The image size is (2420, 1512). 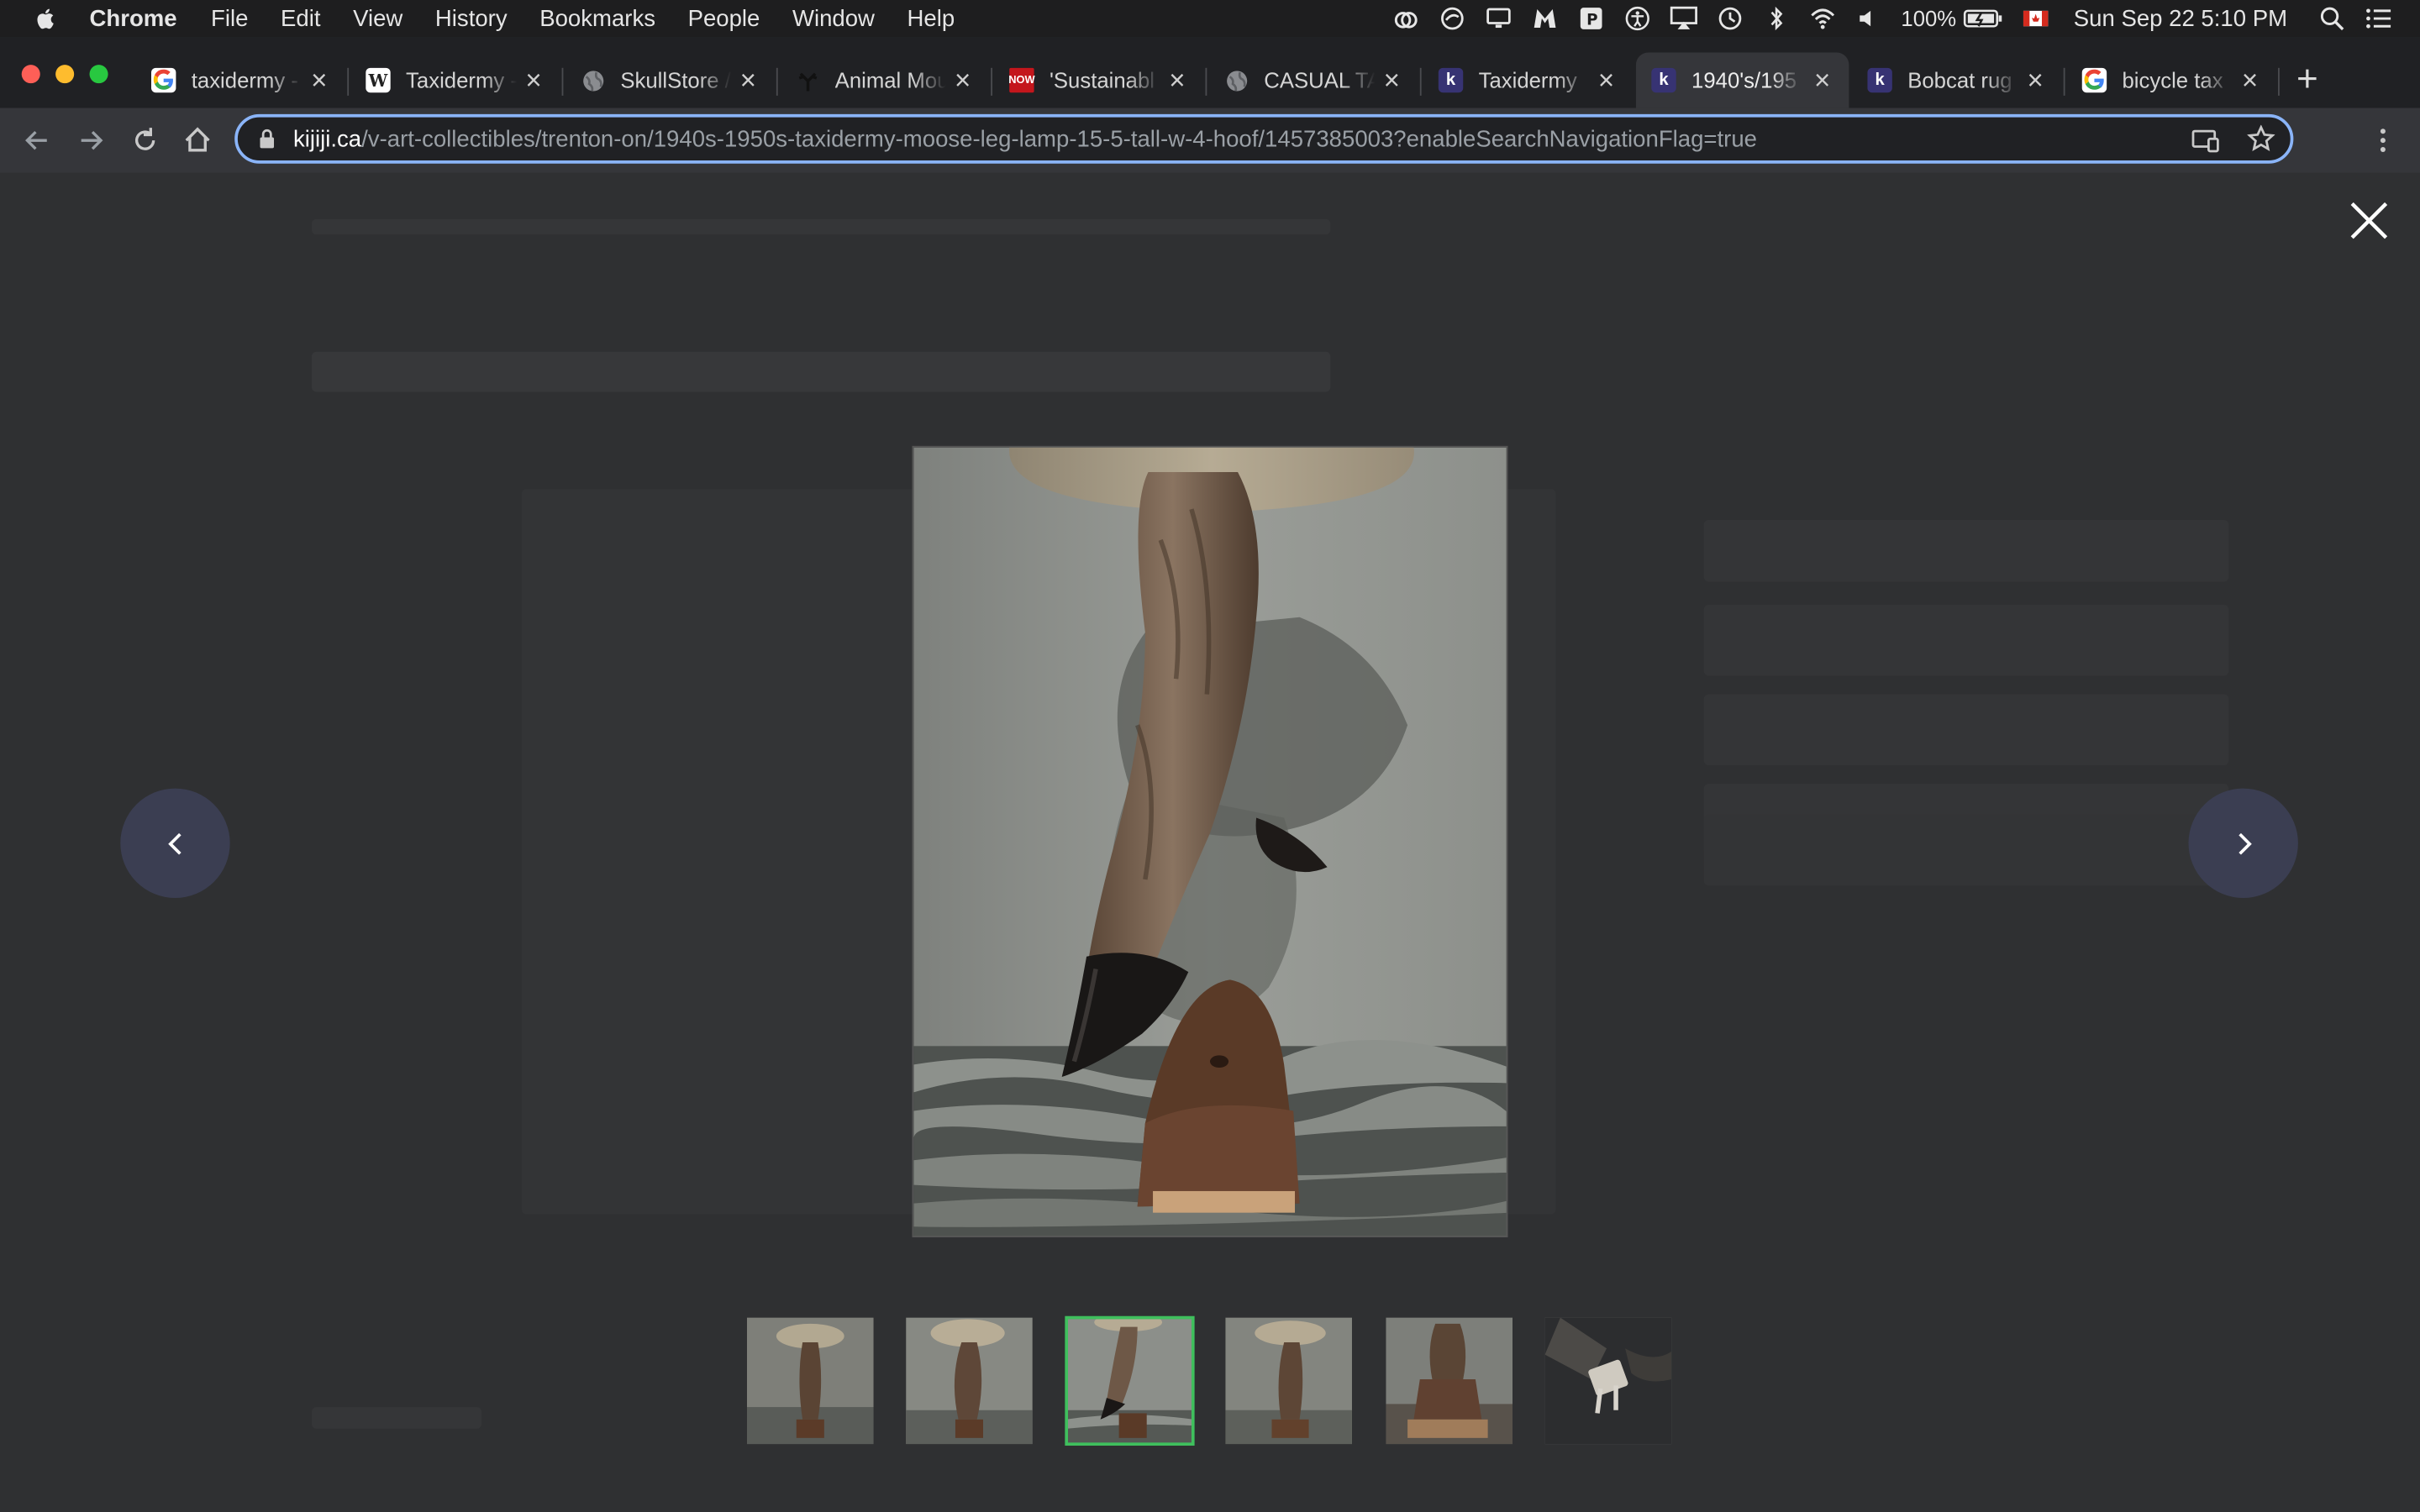 I want to click on menu-history: History, so click(x=471, y=18).